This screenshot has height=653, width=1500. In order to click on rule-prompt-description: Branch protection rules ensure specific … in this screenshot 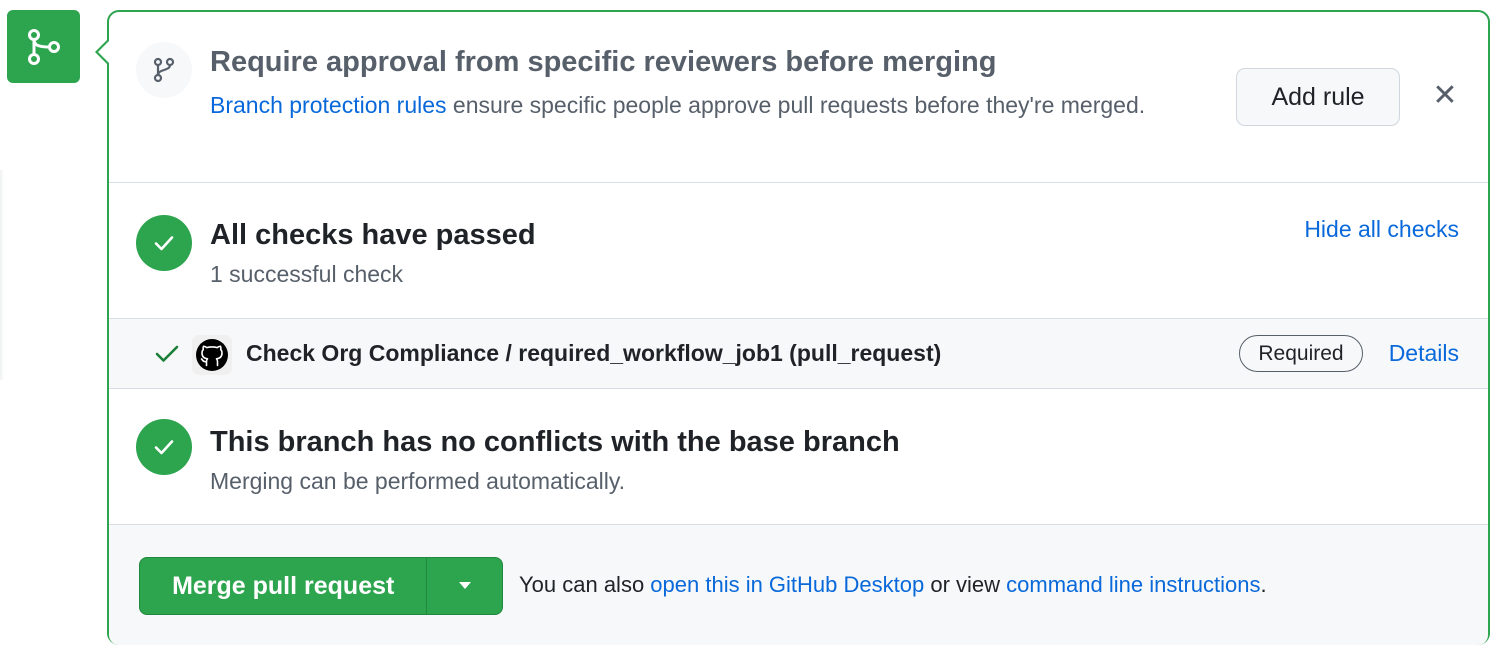, I will do `click(690, 105)`.